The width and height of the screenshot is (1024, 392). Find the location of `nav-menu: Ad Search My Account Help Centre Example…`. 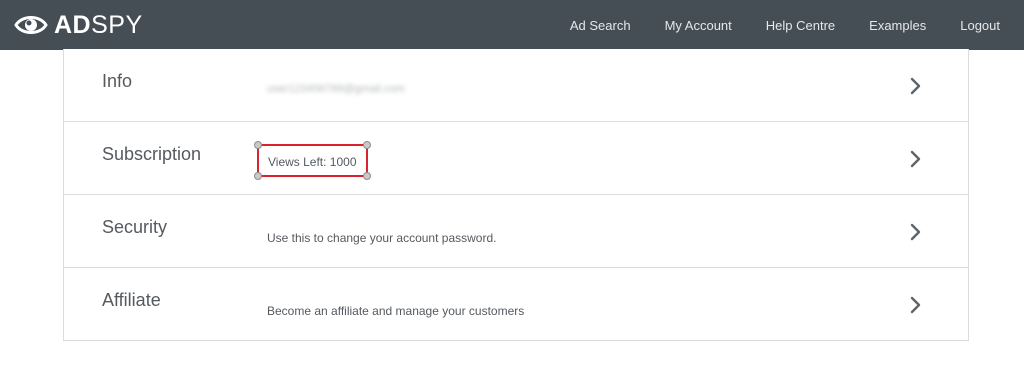

nav-menu: Ad Search My Account Help Centre Example… is located at coordinates (797, 25).